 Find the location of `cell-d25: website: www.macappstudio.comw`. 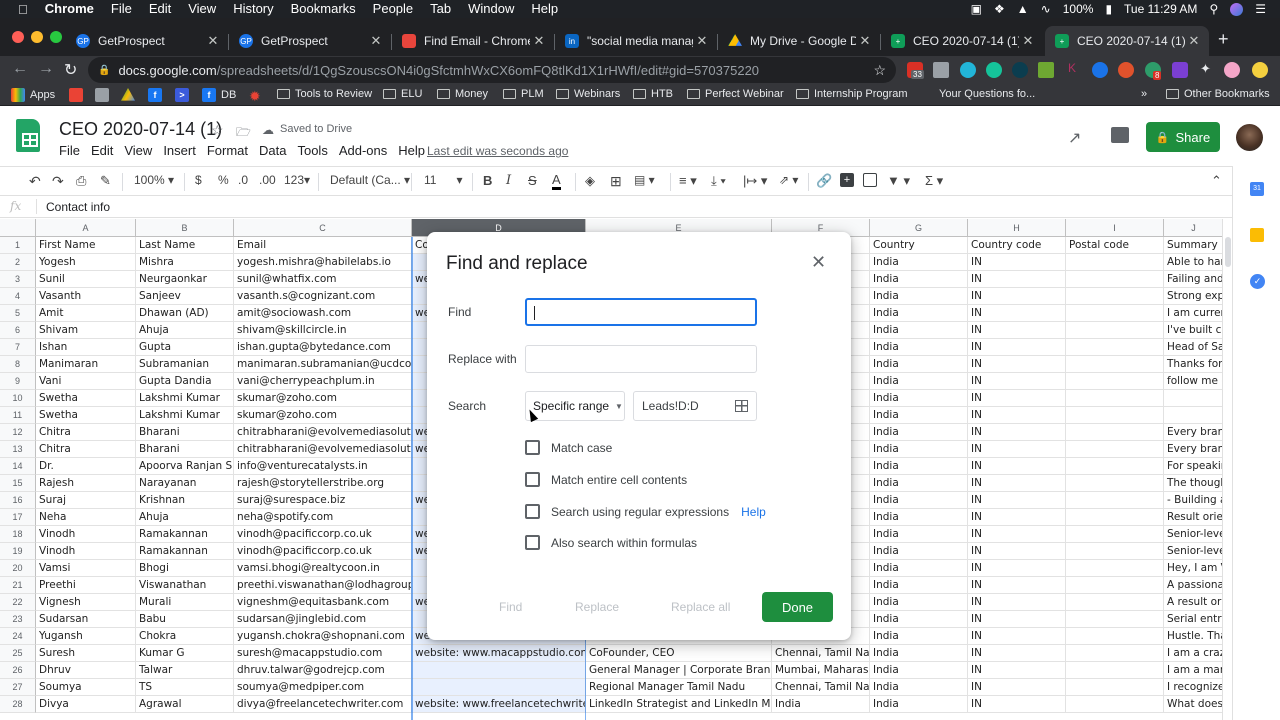

cell-d25: website: www.macappstudio.comw is located at coordinates (499, 653).